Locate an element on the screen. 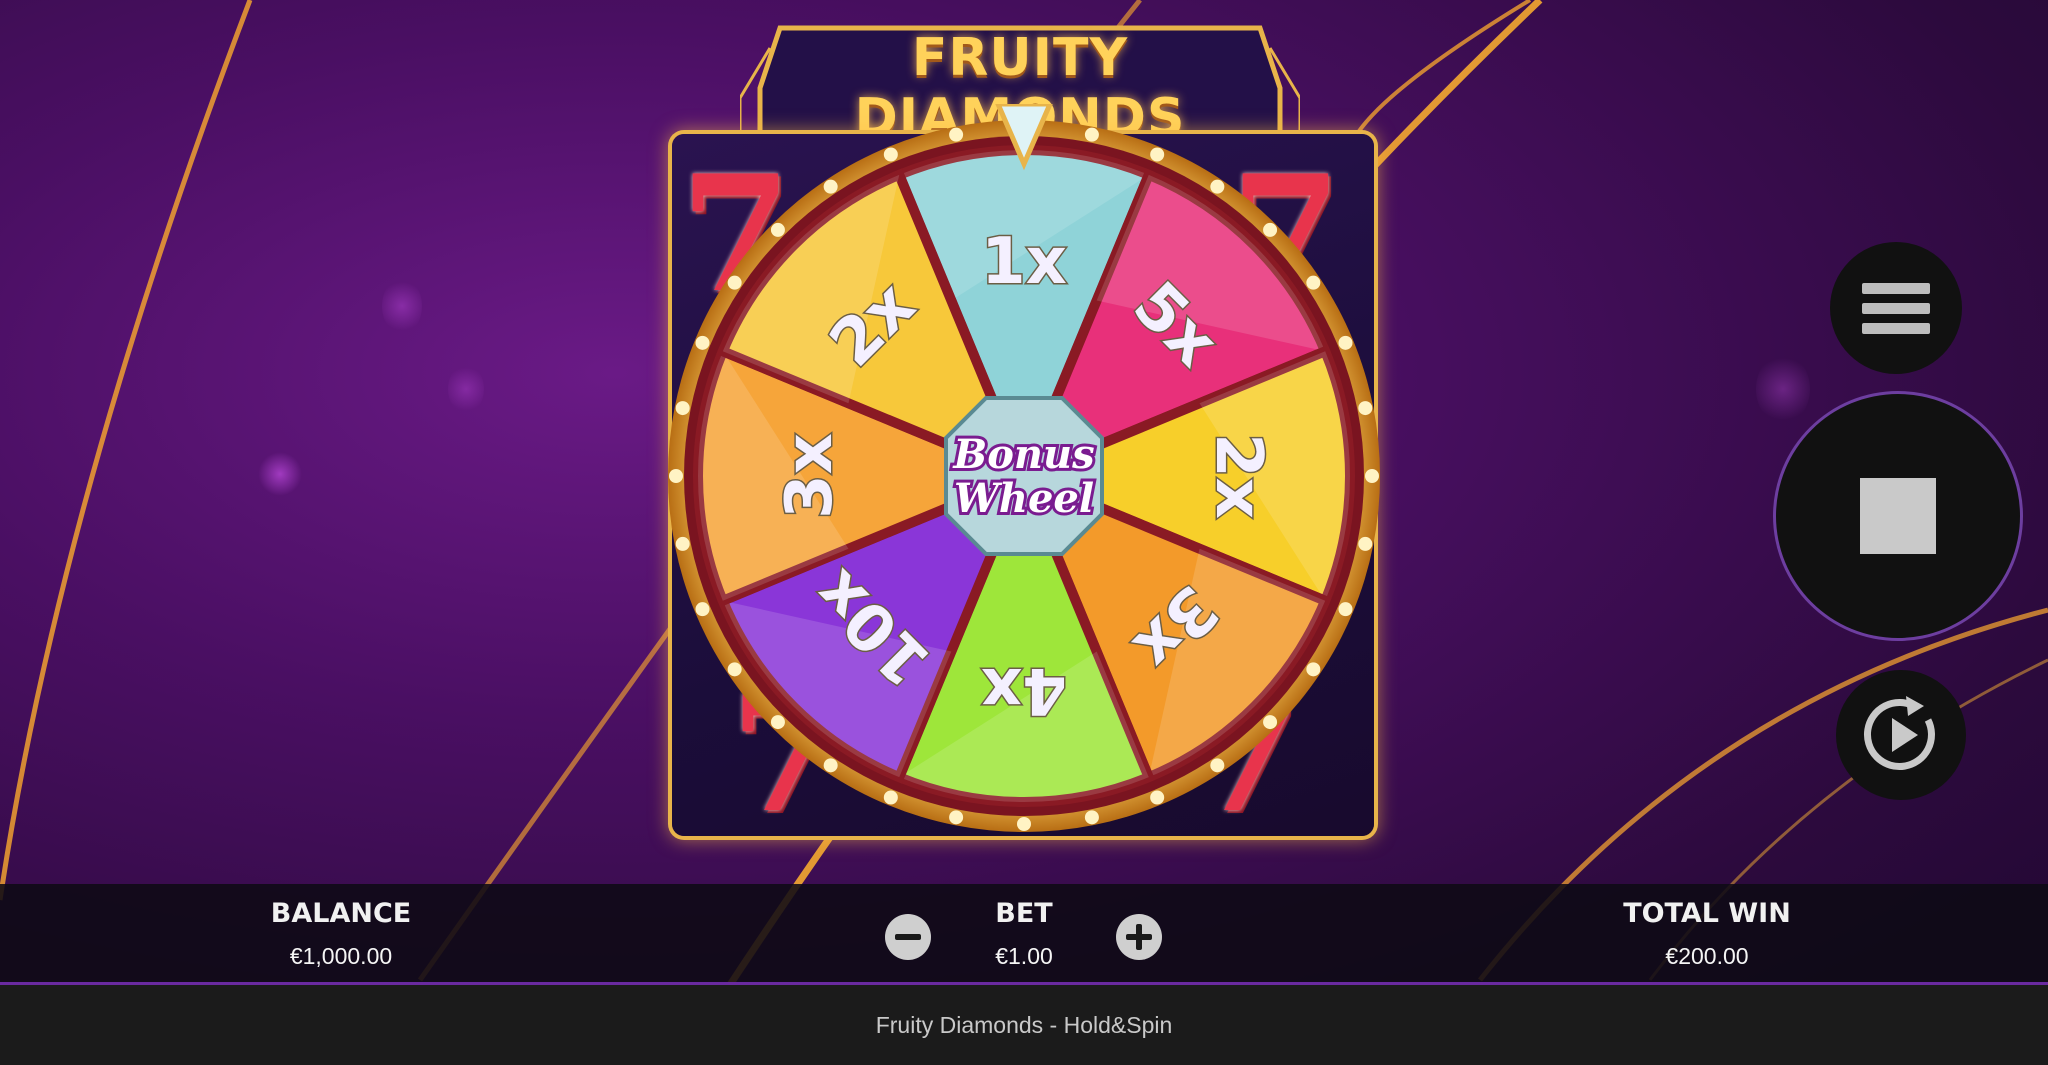 This screenshot has width=2048, height=1065. footer-bar: Fruity Diamonds - Hold&Spin is located at coordinates (1024, 1025).